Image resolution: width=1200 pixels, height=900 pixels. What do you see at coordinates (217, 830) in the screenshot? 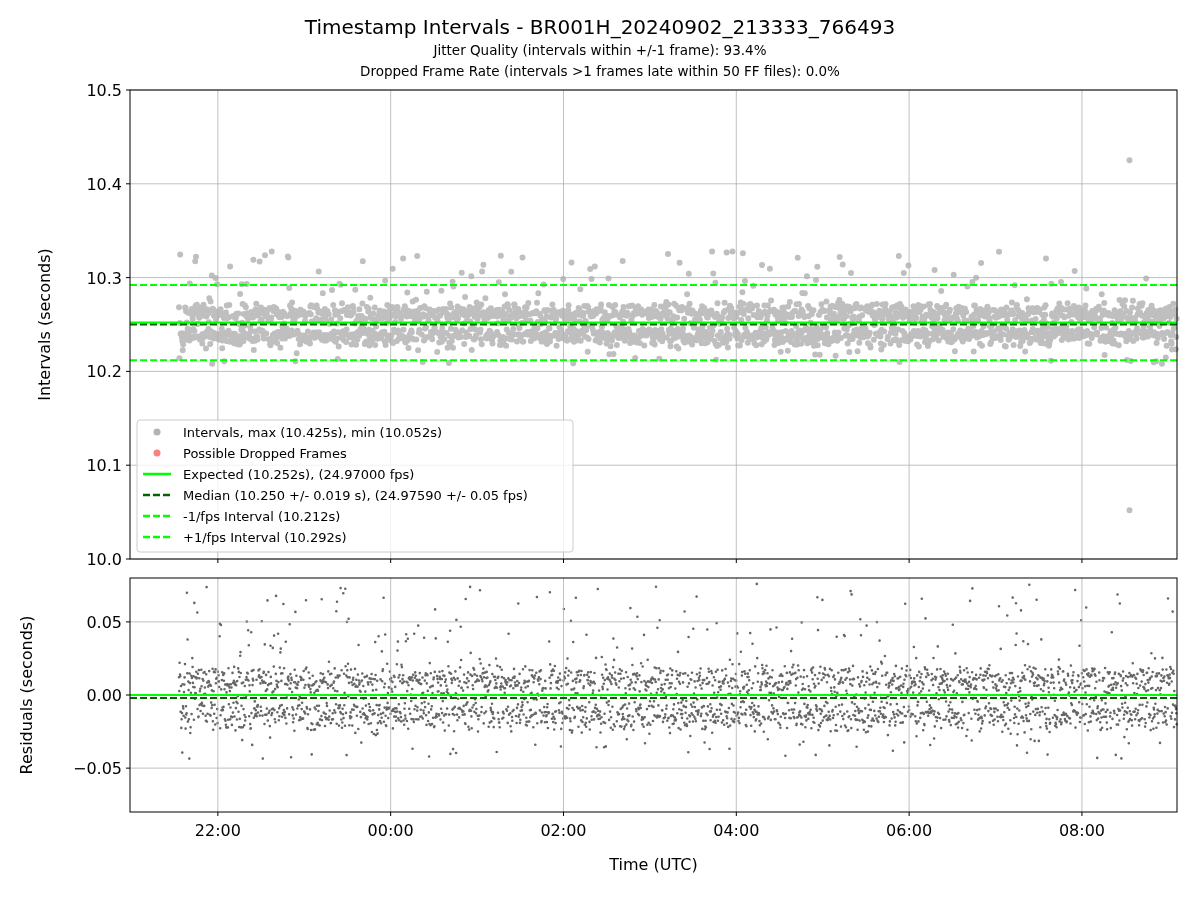
I see `tick-label: 22:00` at bounding box center [217, 830].